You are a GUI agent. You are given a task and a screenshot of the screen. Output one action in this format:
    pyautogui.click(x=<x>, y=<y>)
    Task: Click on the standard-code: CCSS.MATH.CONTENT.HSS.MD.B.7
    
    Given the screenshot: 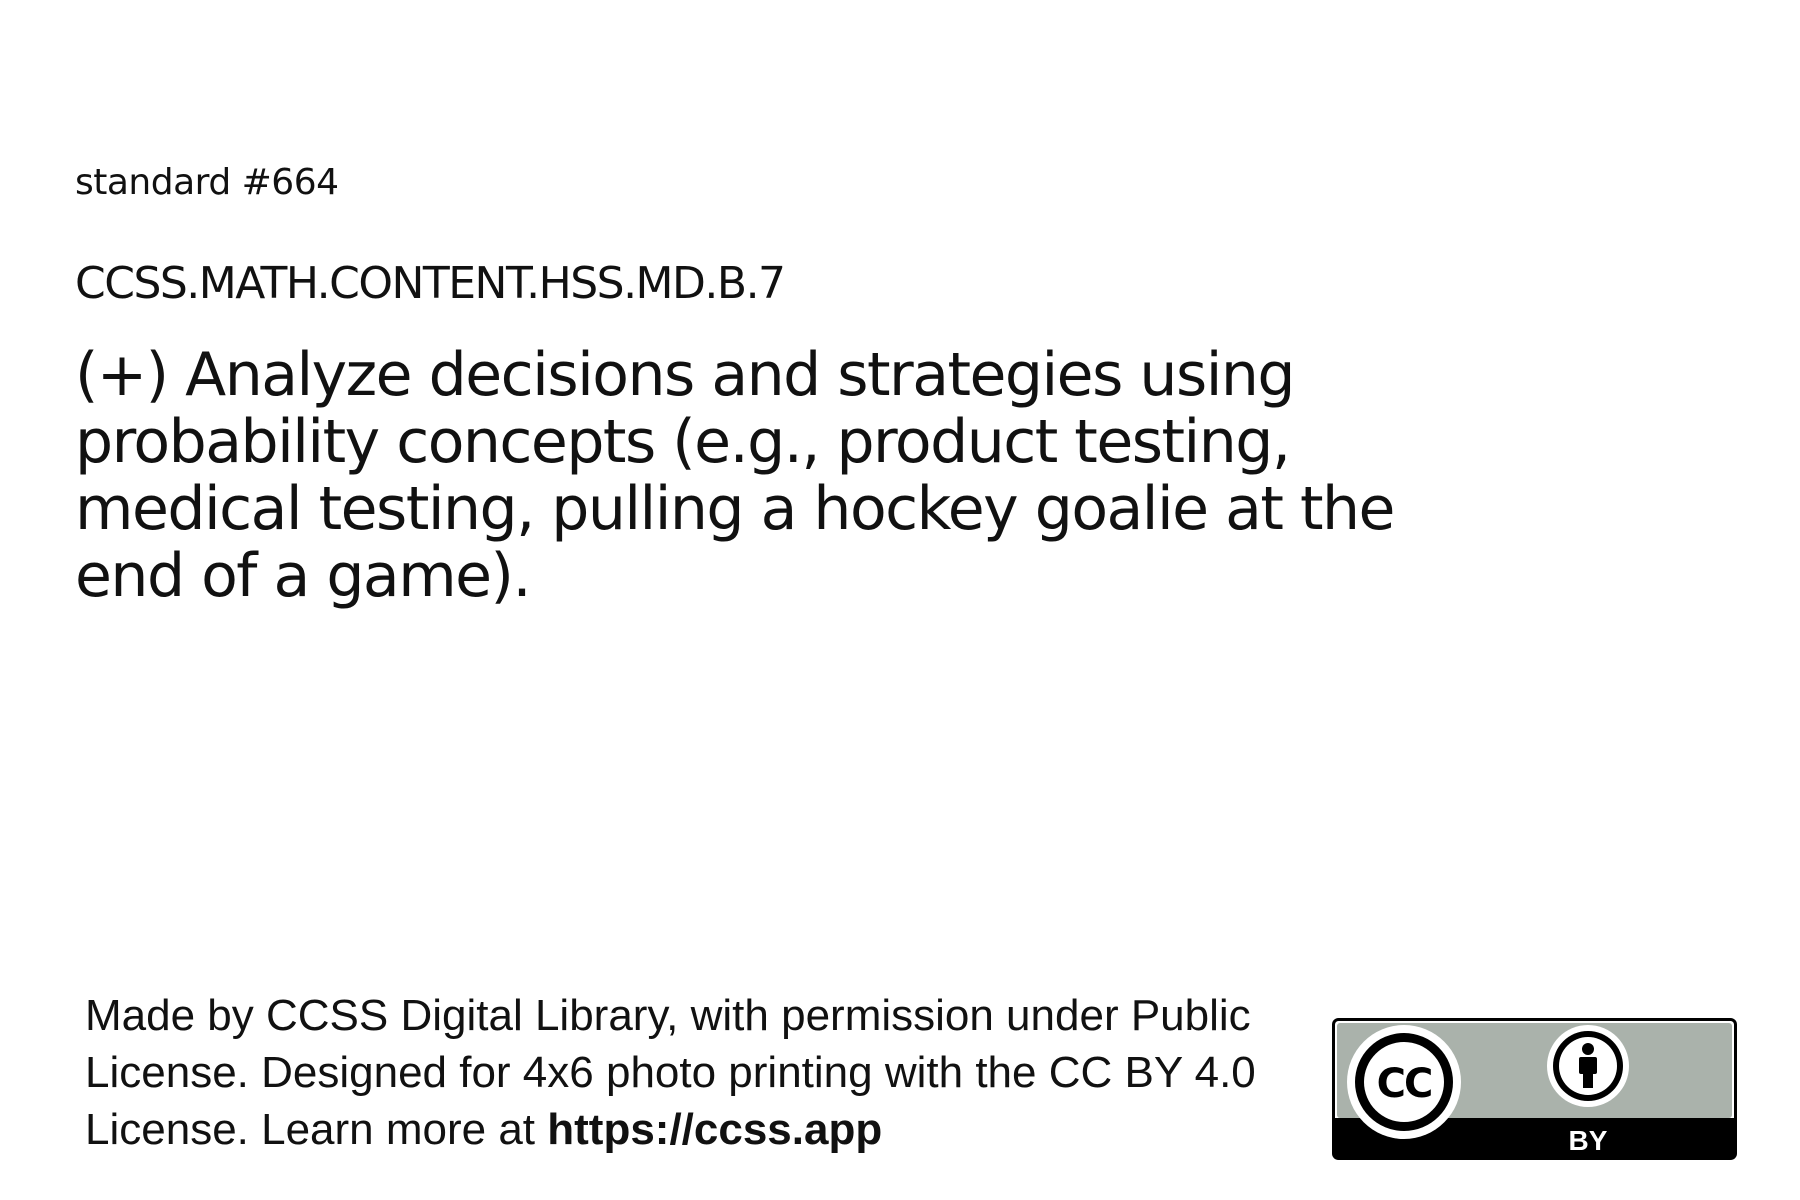 What is the action you would take?
    pyautogui.click(x=430, y=283)
    